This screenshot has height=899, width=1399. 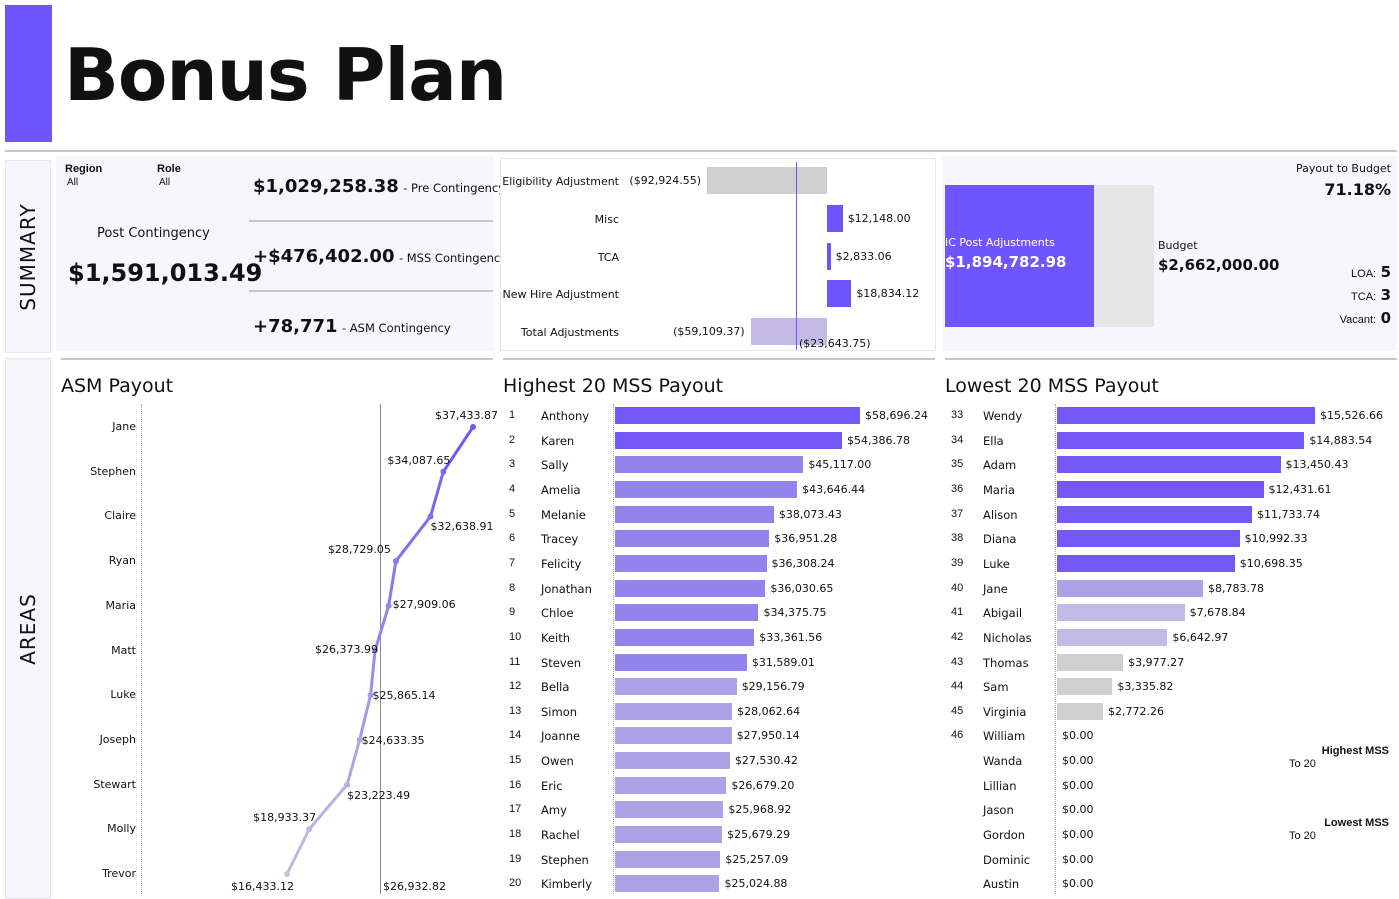 What do you see at coordinates (957, 587) in the screenshot?
I see `lowest-rank: 40` at bounding box center [957, 587].